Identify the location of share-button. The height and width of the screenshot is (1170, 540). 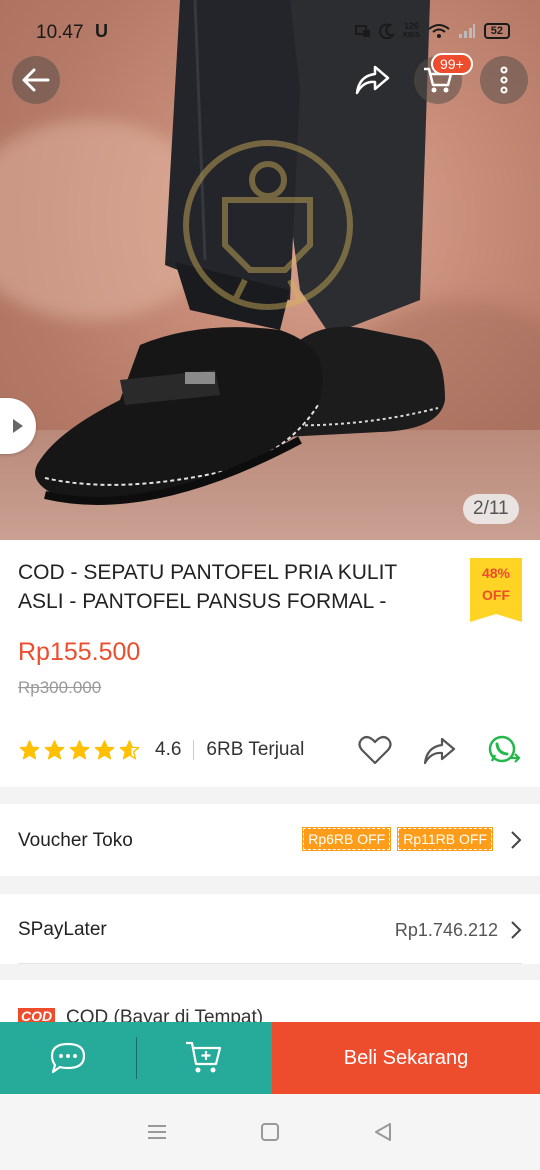
(372, 80).